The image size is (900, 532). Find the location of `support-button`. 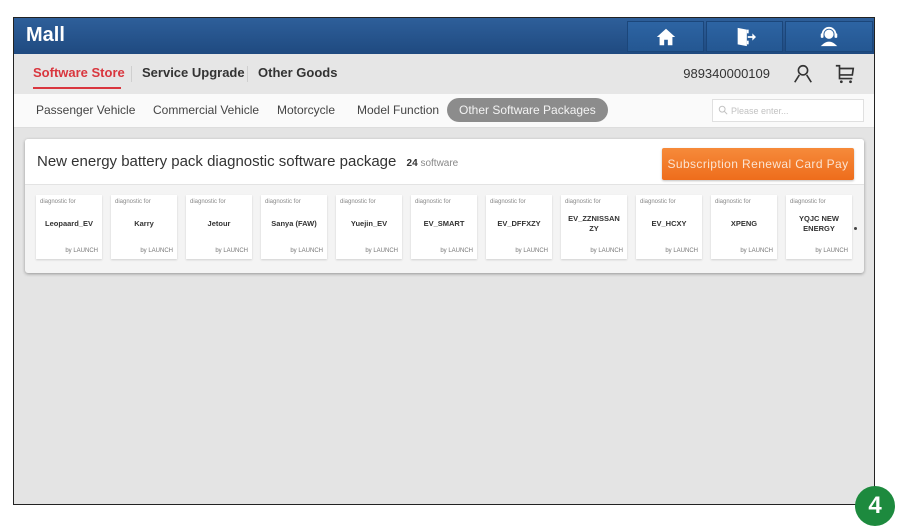

support-button is located at coordinates (829, 36).